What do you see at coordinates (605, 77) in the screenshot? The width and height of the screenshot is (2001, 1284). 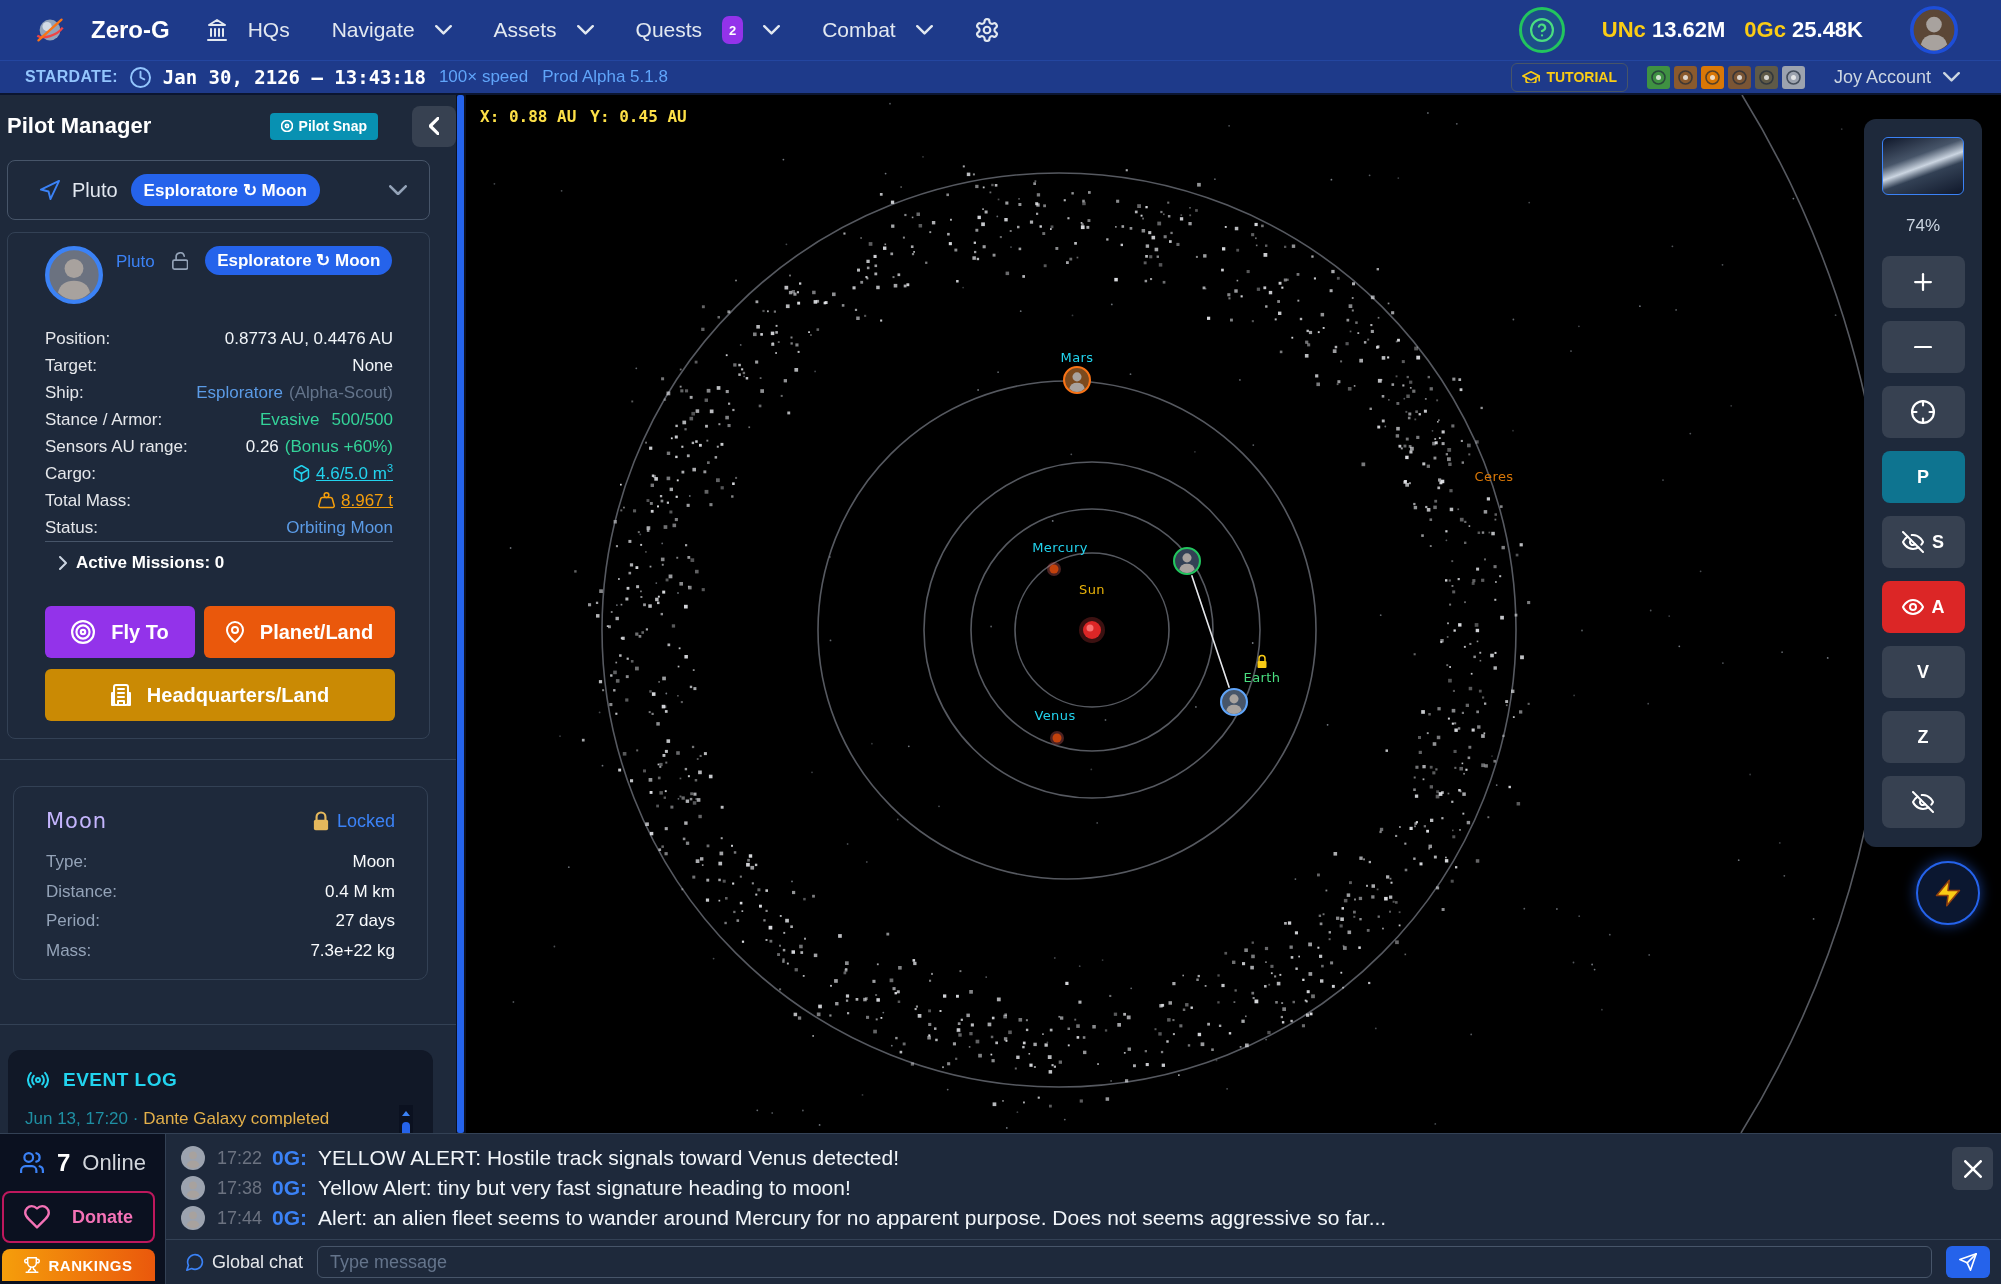 I see `version-label: Prod Alpha 5.1.8` at bounding box center [605, 77].